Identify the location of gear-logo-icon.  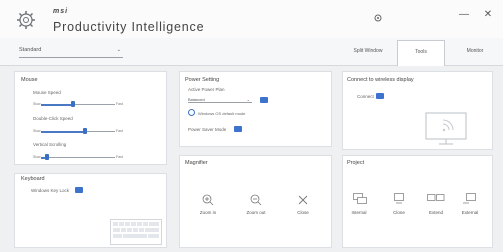
(26, 20).